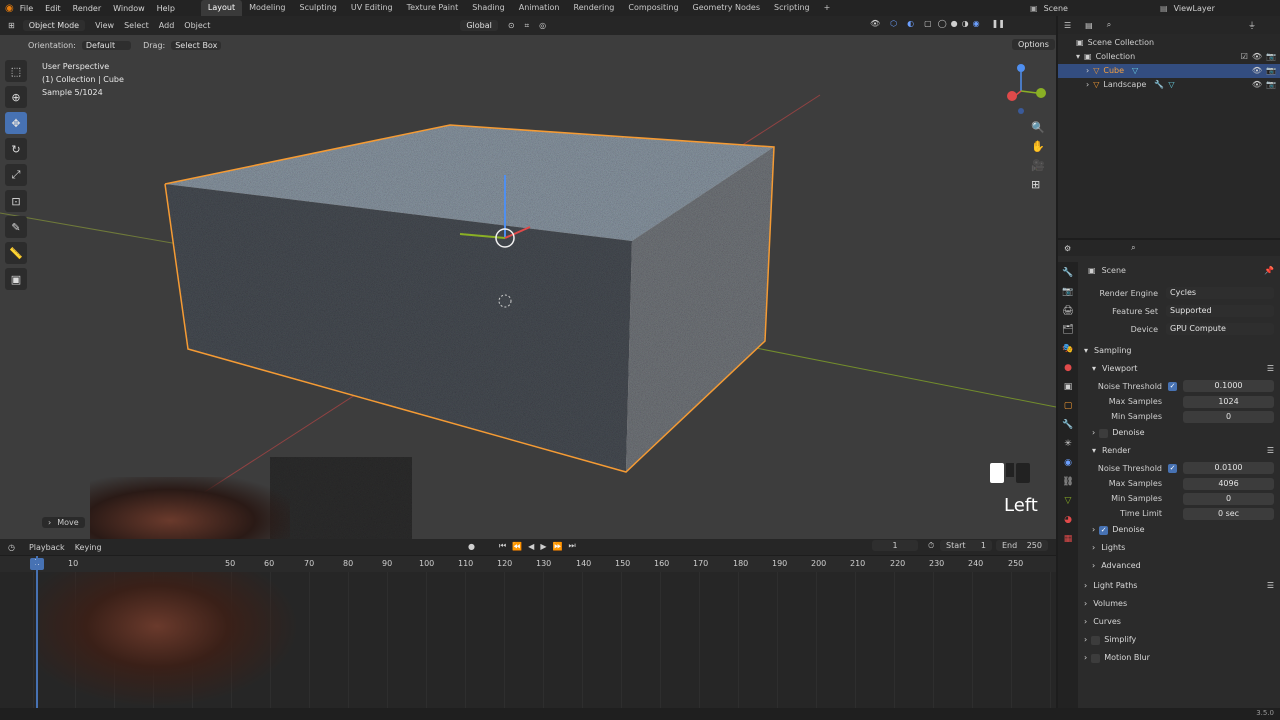 The image size is (1280, 720). What do you see at coordinates (1187, 8) in the screenshot?
I see `view-layer-selector: ▤ ViewLayer` at bounding box center [1187, 8].